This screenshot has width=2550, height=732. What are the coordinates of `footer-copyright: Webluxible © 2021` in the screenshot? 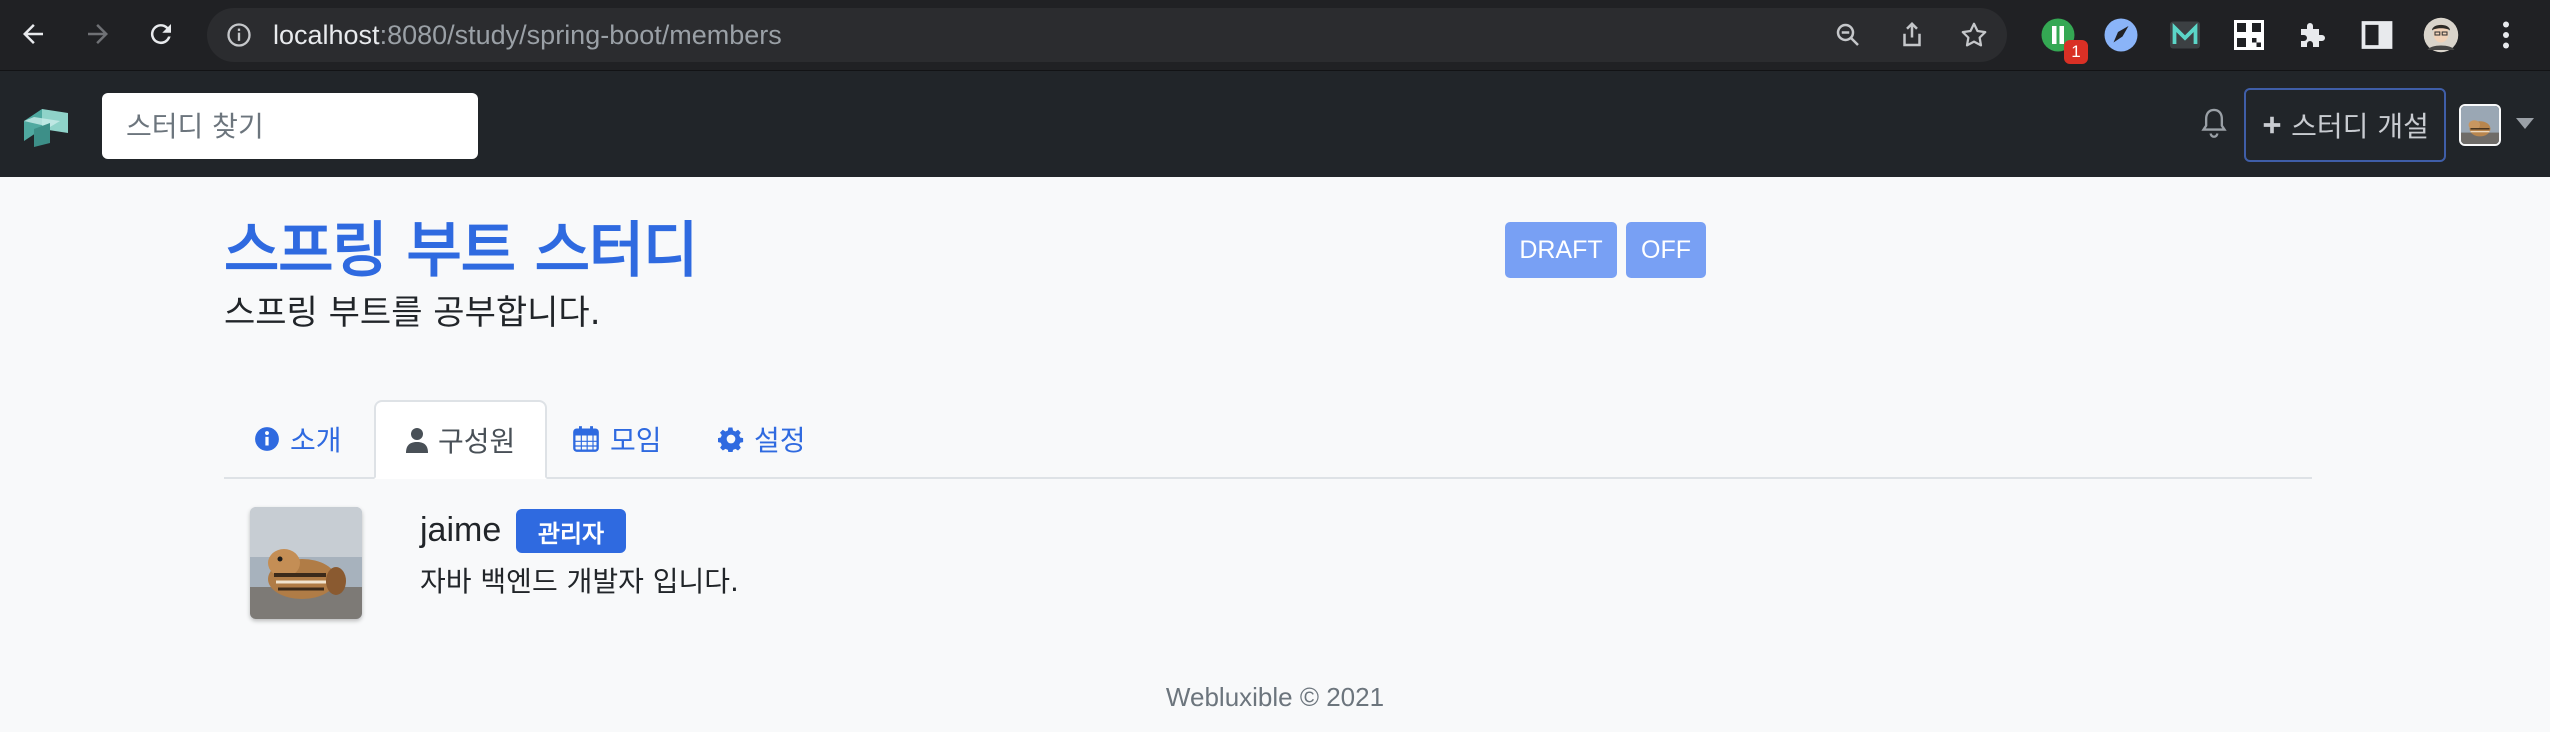 It's located at (1275, 697).